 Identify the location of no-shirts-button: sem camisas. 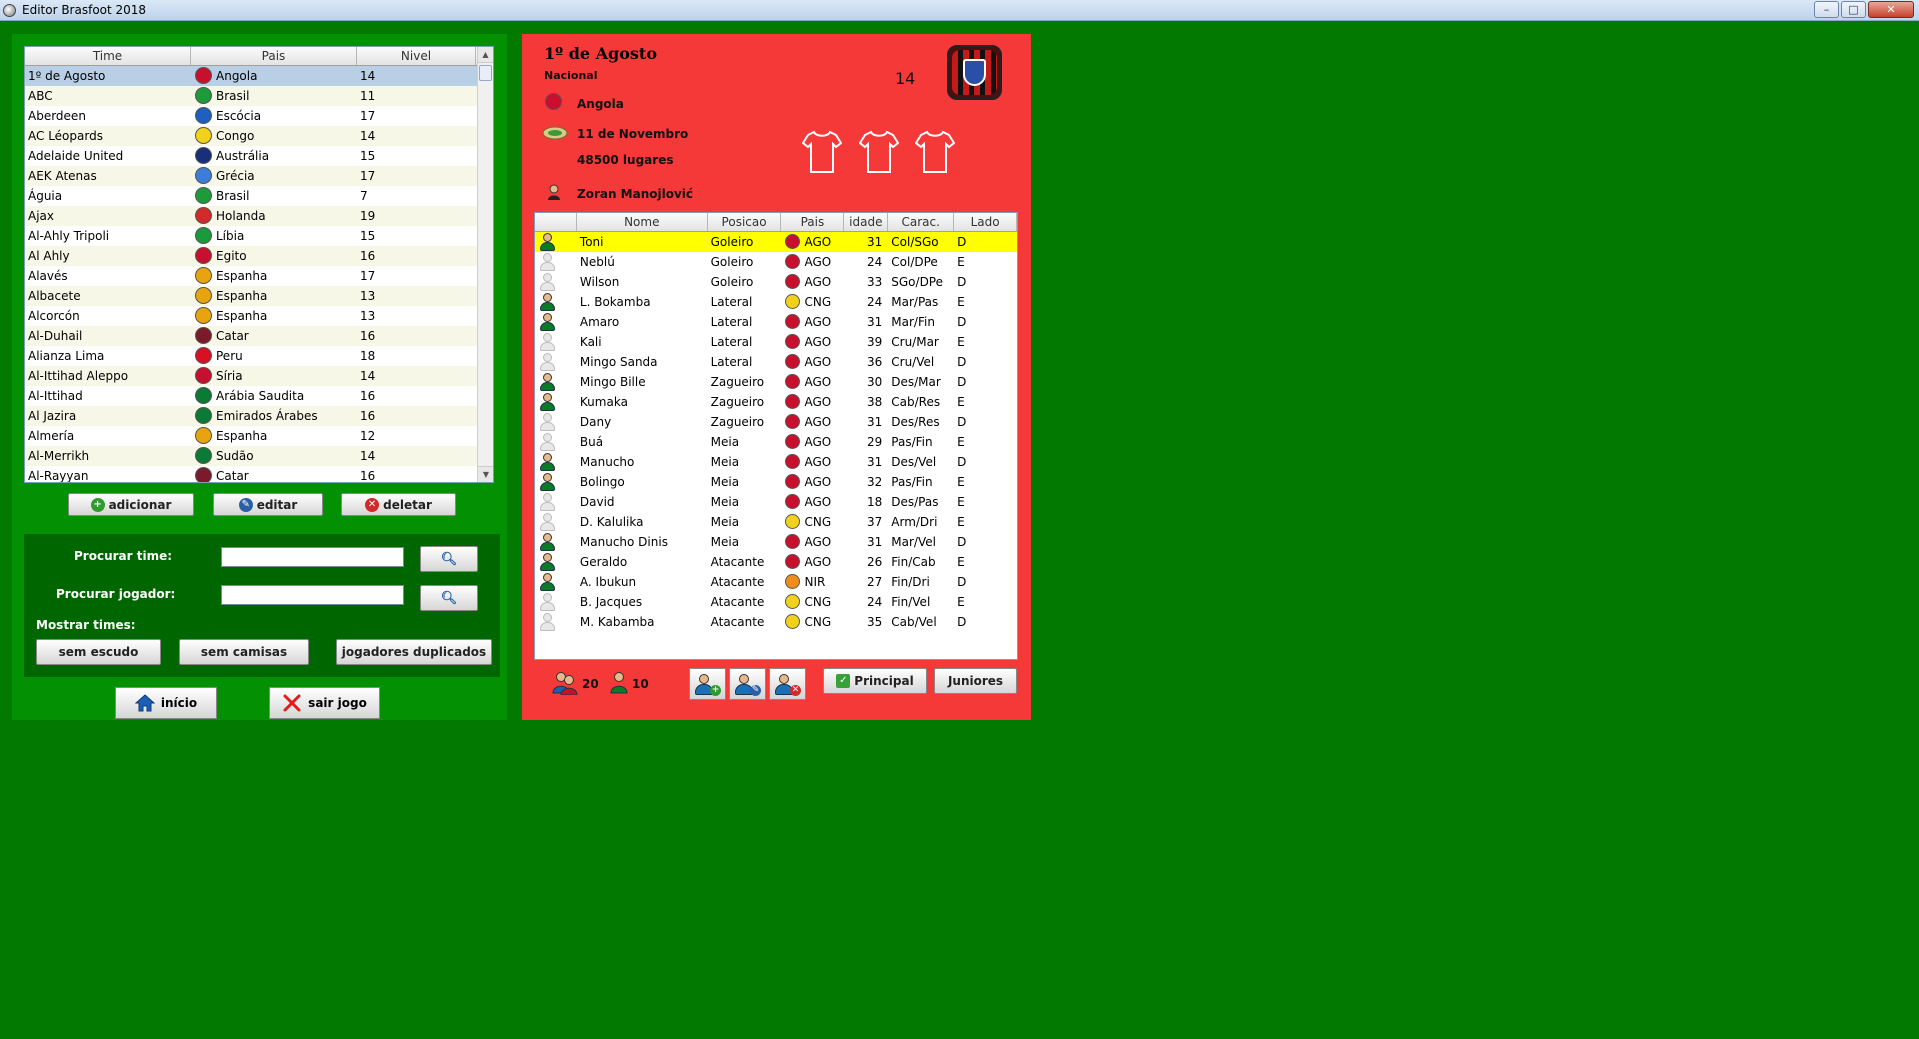
(244, 652).